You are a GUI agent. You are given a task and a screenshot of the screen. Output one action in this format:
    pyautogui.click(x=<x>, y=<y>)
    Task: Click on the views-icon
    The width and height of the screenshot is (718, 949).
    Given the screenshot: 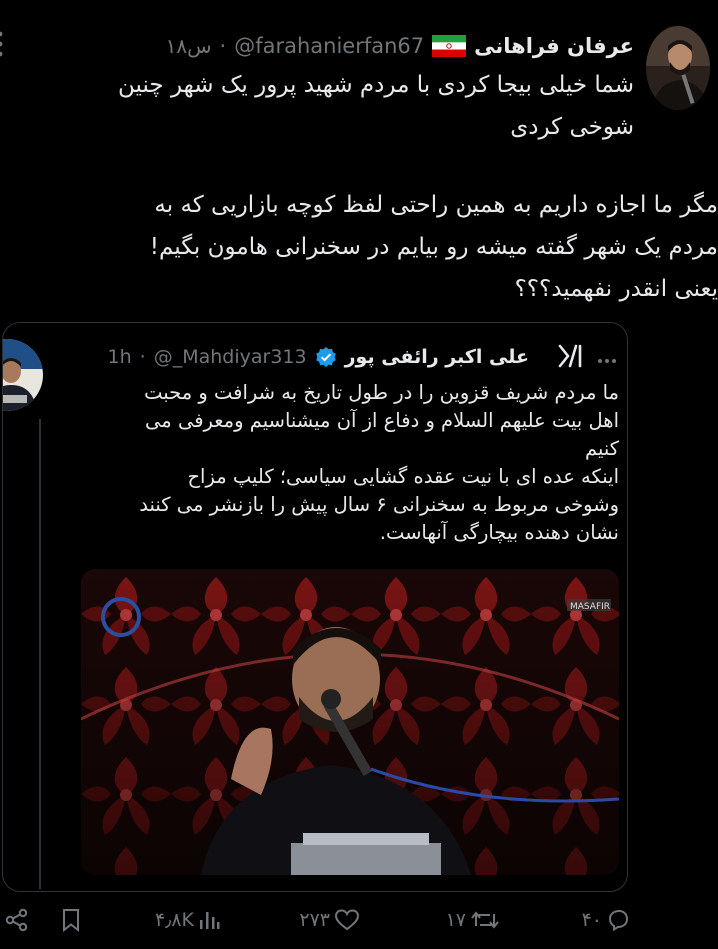 What is the action you would take?
    pyautogui.click(x=209, y=920)
    